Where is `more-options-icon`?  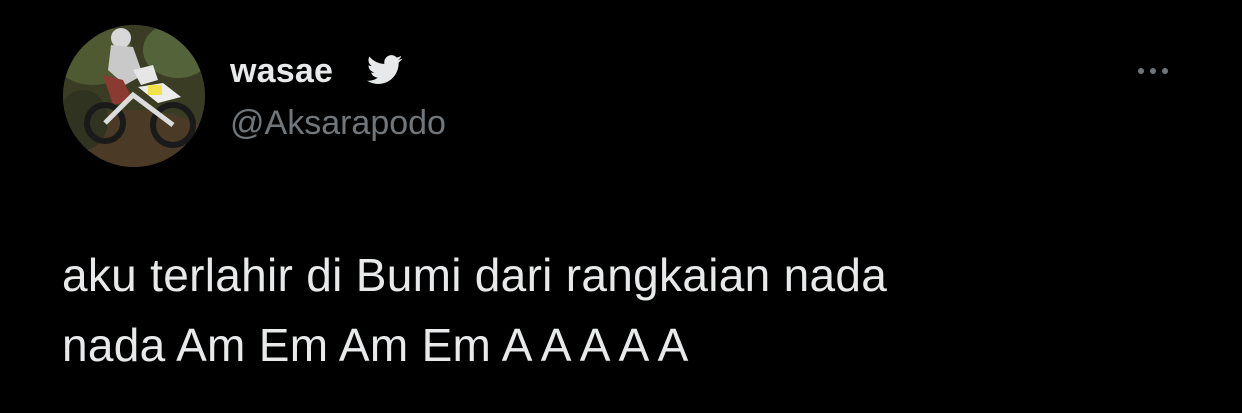 more-options-icon is located at coordinates (1153, 71).